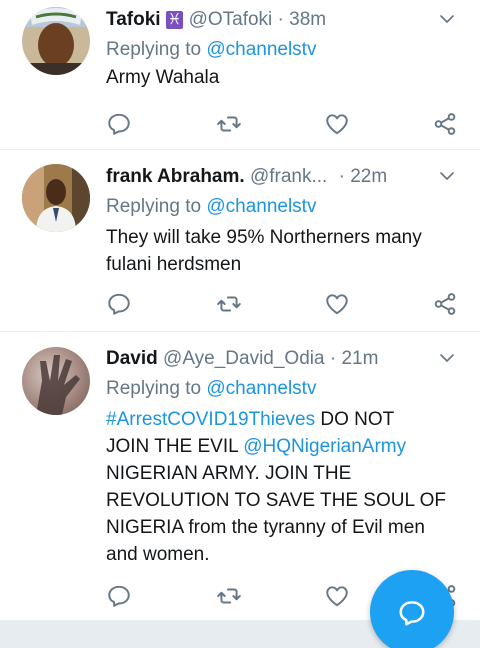 Image resolution: width=480 pixels, height=648 pixels. Describe the element at coordinates (56, 381) in the screenshot. I see `avatar-david` at that location.